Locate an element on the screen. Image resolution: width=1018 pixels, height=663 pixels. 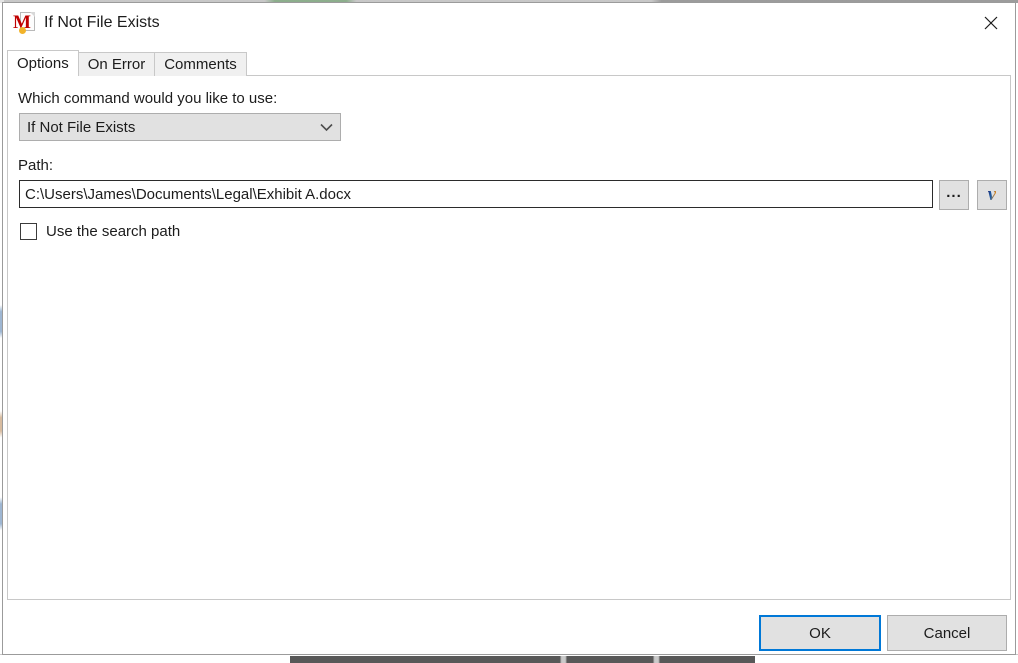
command-field-label: Which command would you like to use: is located at coordinates (148, 98).